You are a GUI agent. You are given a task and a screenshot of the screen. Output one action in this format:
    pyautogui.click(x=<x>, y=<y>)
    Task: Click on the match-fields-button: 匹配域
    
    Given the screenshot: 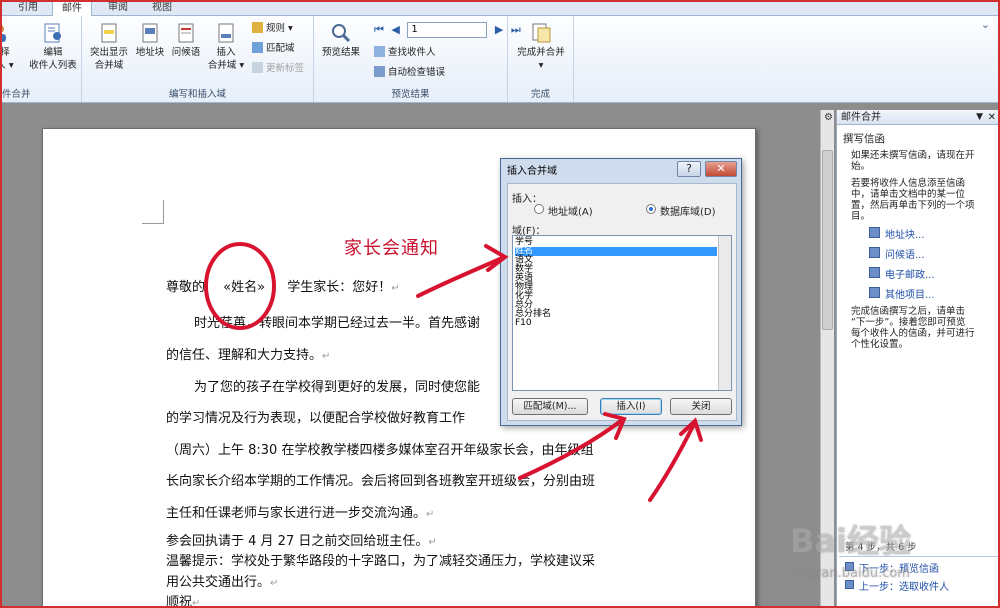 What is the action you would take?
    pyautogui.click(x=273, y=49)
    